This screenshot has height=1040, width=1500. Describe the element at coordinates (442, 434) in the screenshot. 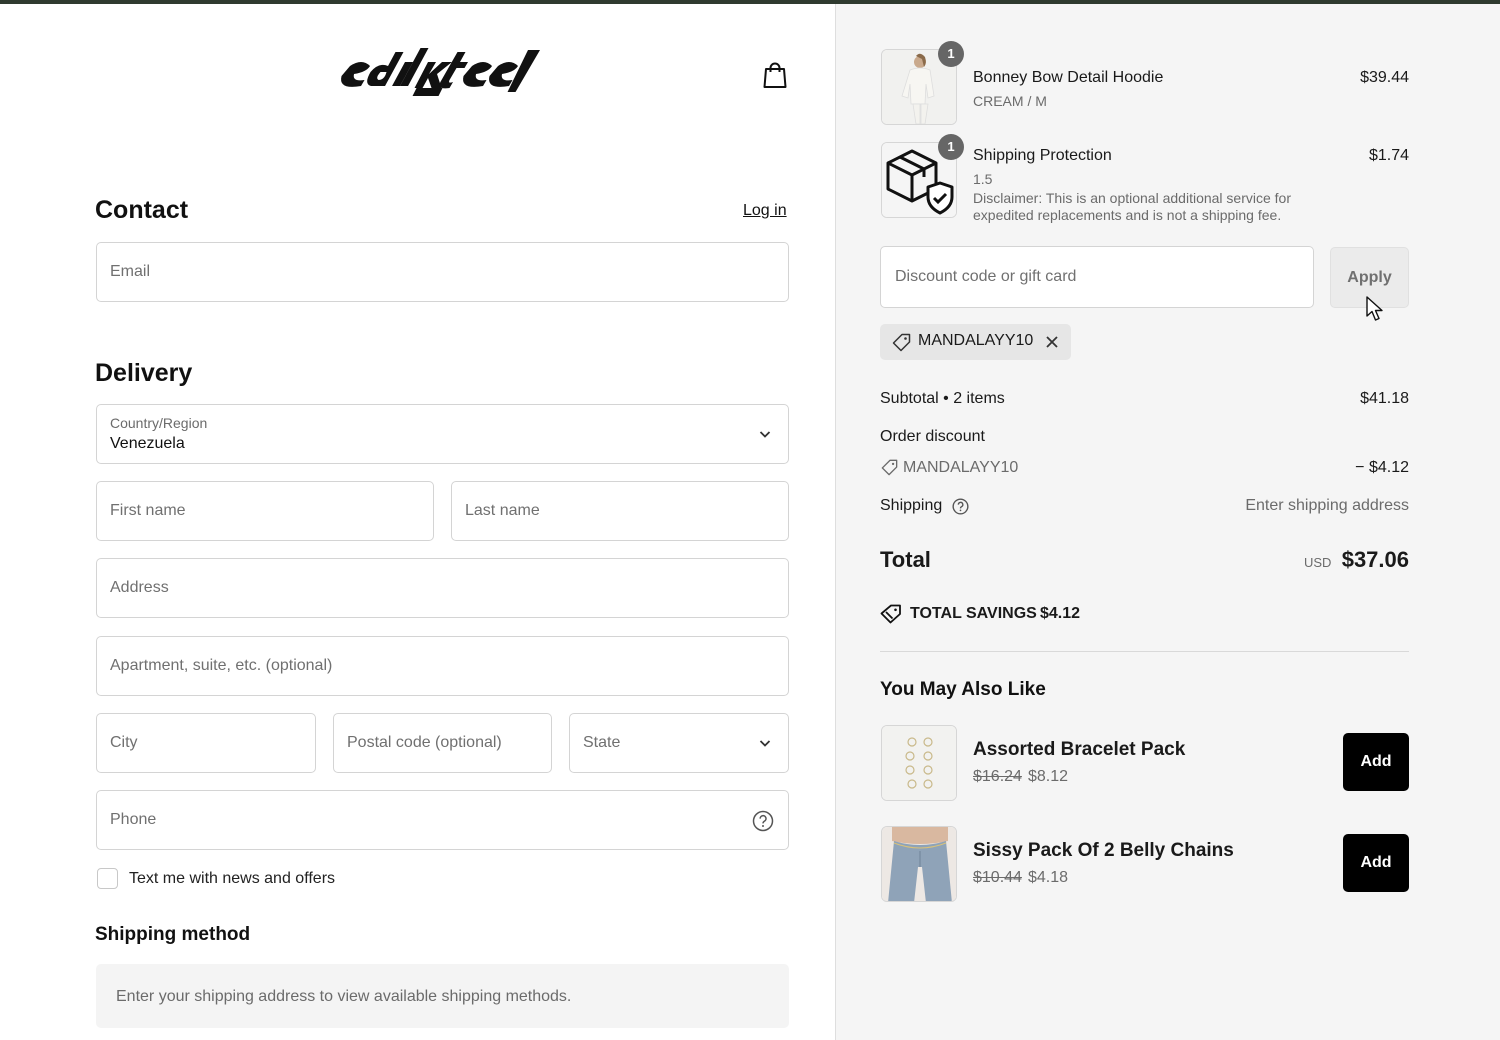

I see `country-select: Country/Region Venezuela` at that location.